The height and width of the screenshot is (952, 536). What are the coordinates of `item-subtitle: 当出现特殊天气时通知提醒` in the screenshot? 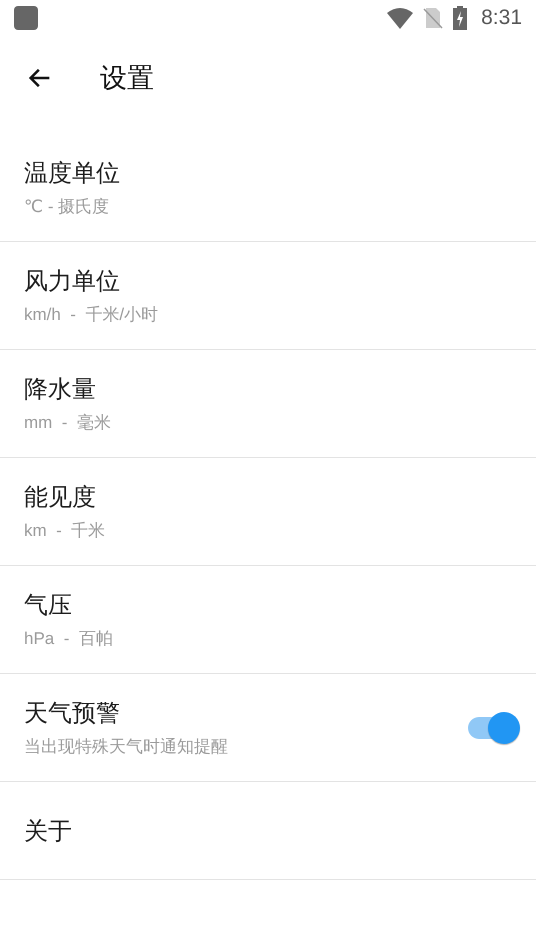 It's located at (126, 747).